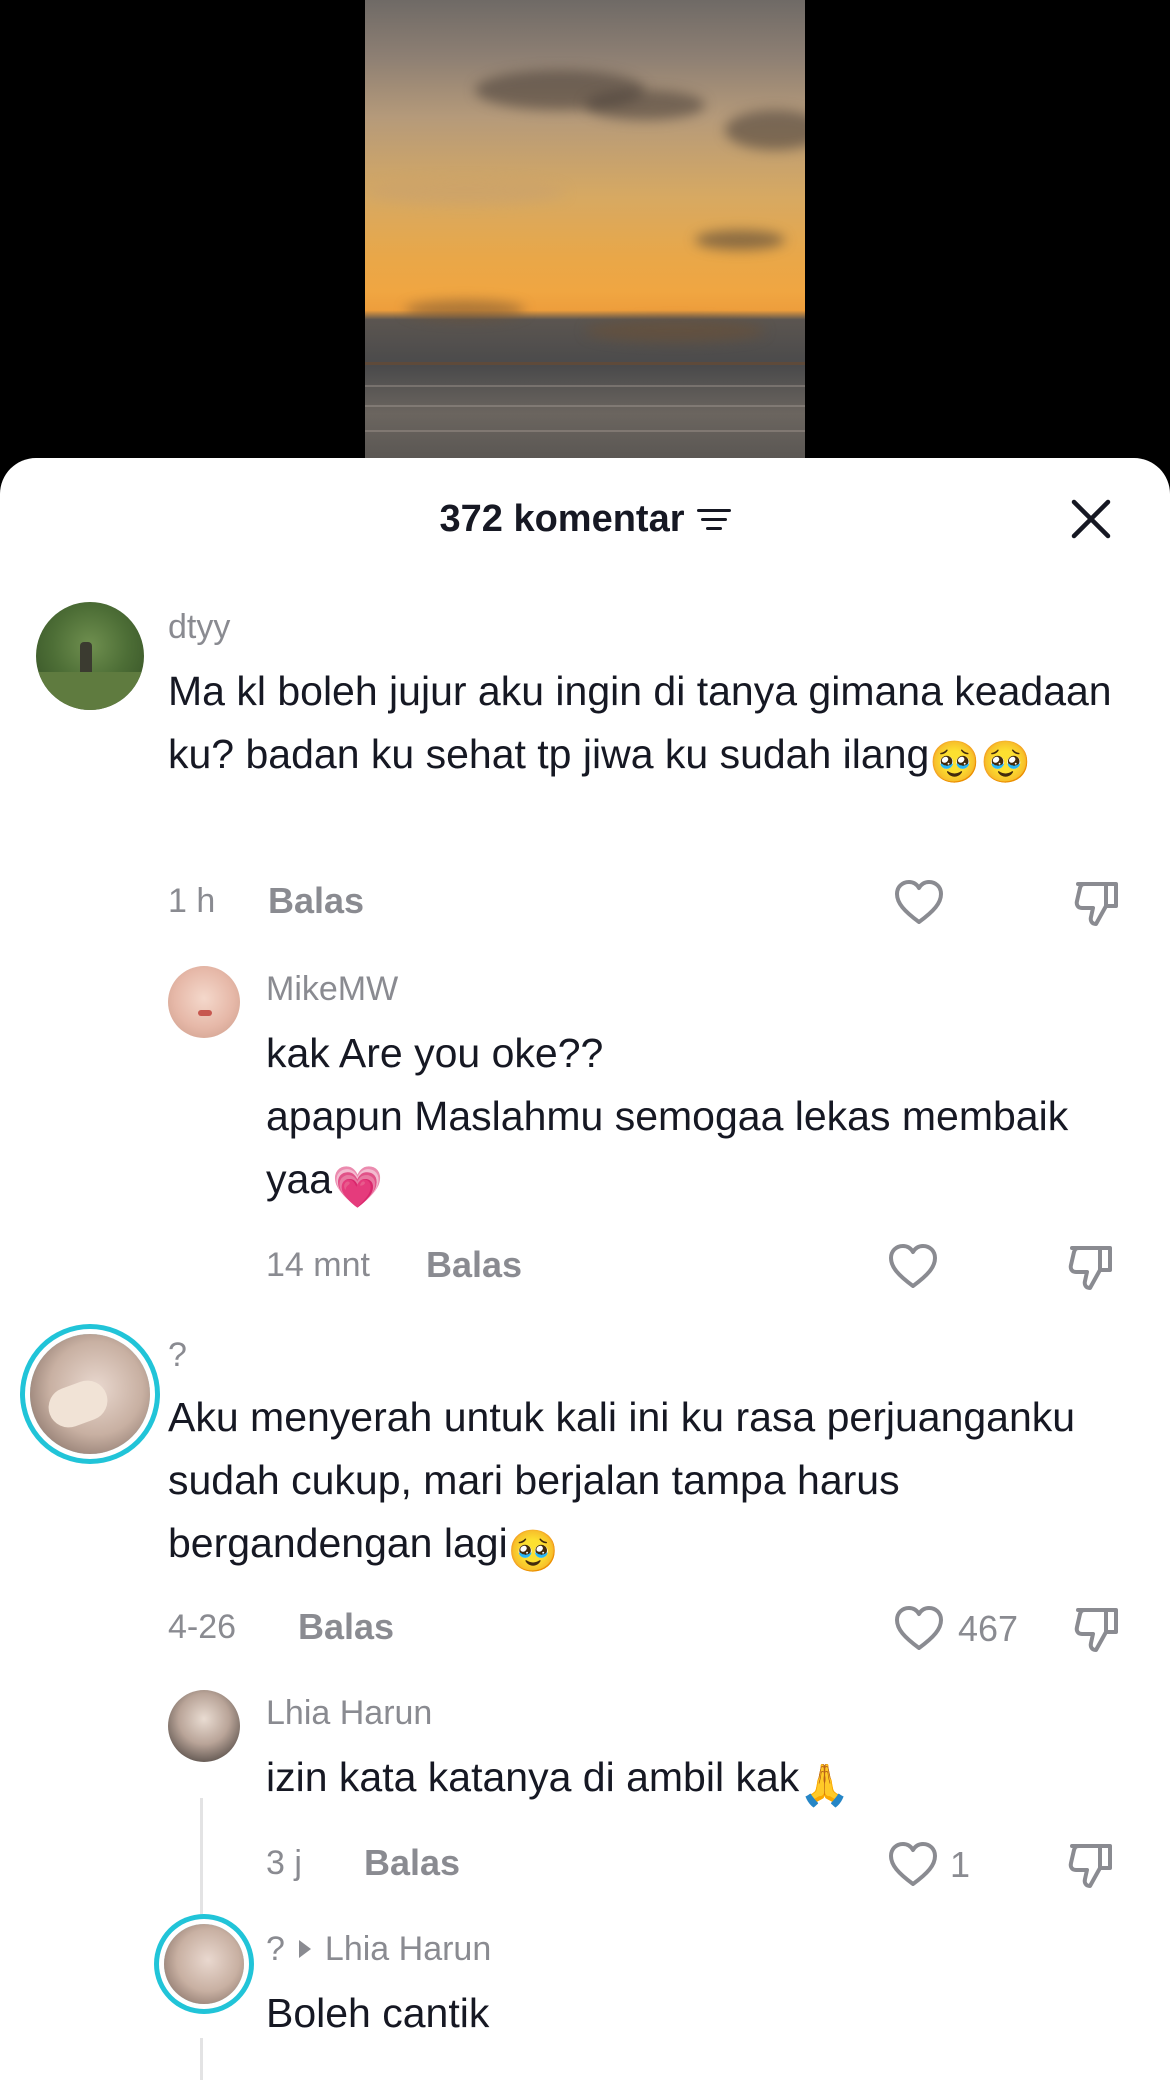  What do you see at coordinates (988, 1628) in the screenshot?
I see `like-count: 467` at bounding box center [988, 1628].